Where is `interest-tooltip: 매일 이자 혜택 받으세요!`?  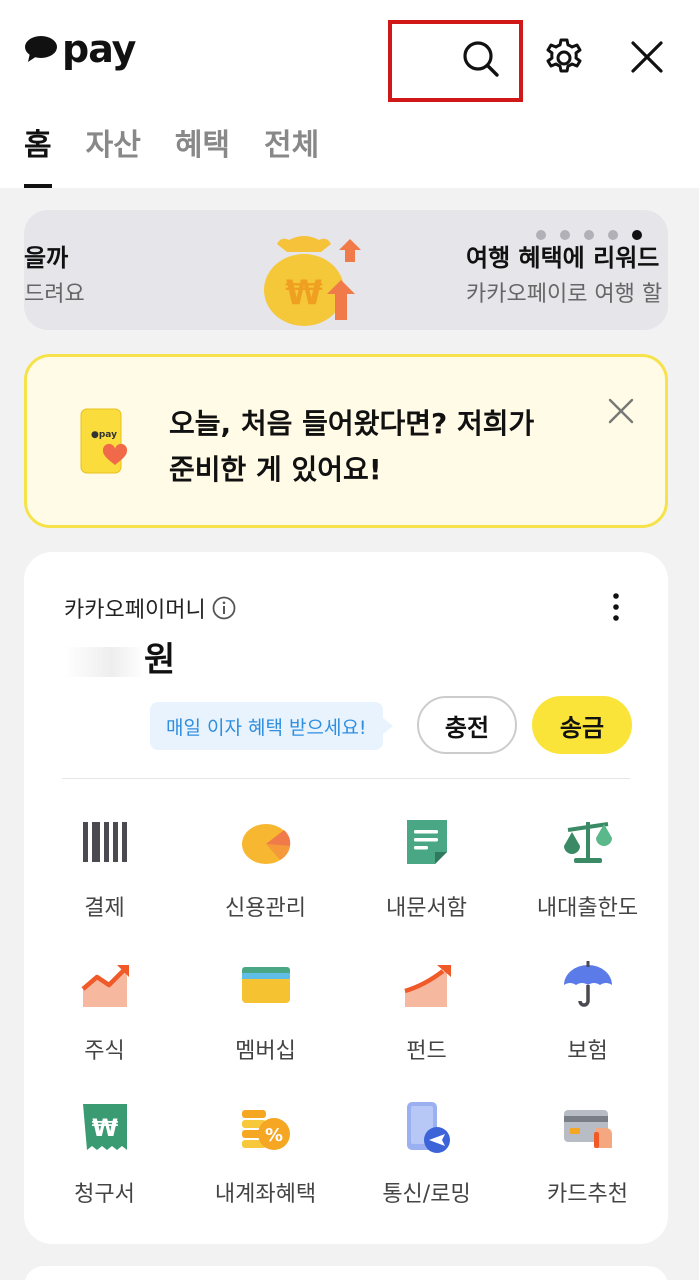 interest-tooltip: 매일 이자 혜택 받으세요! is located at coordinates (271, 726).